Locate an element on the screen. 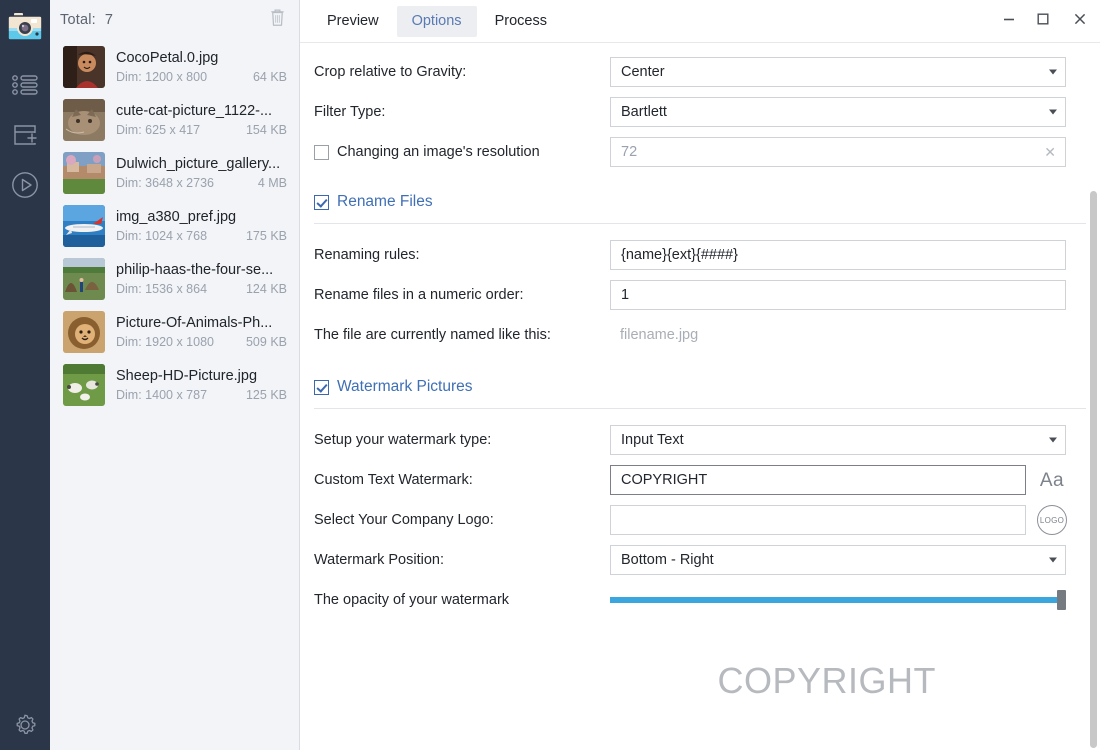 This screenshot has height=750, width=1100. crop-gravity-value: Center is located at coordinates (643, 72).